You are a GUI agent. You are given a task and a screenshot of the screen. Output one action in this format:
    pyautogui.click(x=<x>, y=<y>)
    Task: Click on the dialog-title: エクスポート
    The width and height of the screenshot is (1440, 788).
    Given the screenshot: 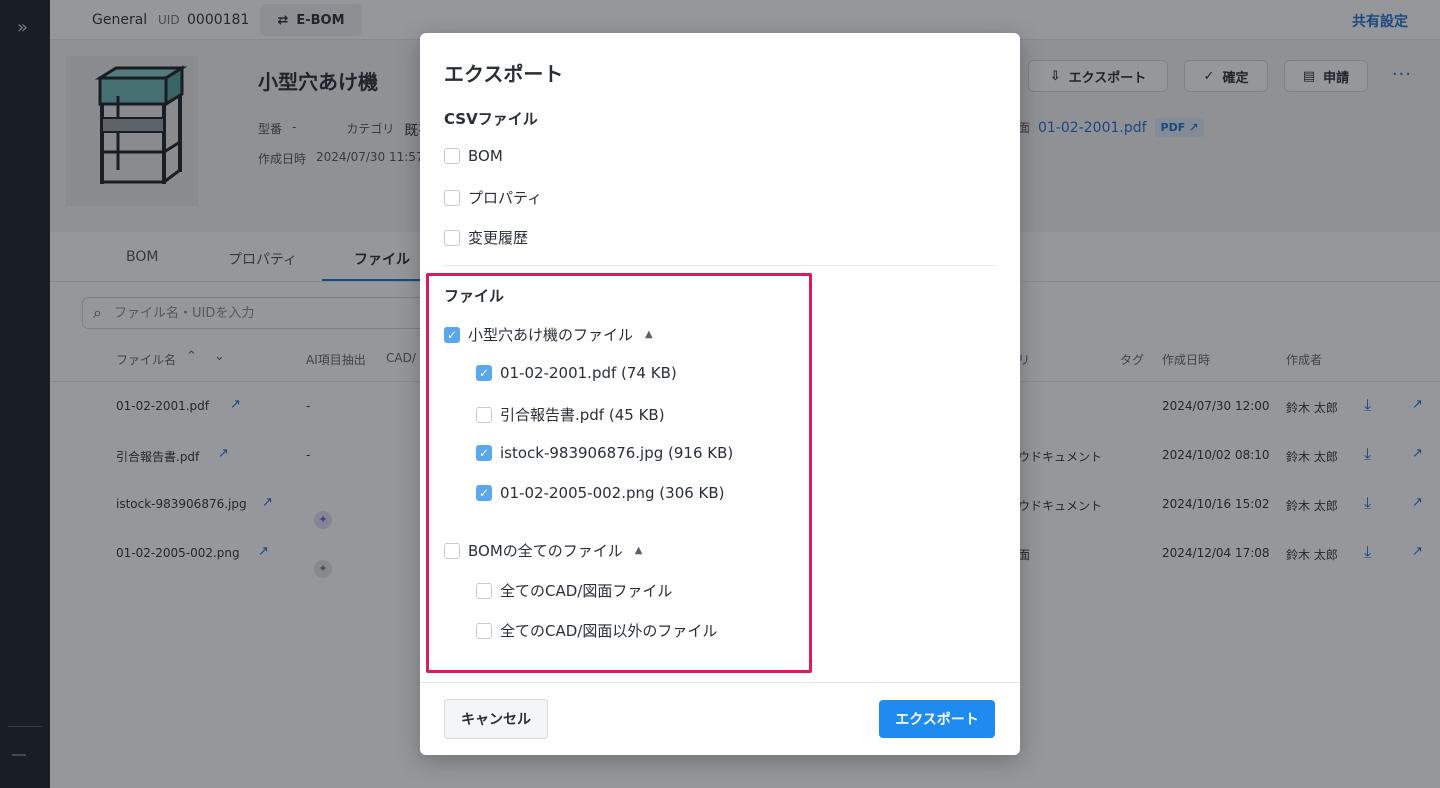 What is the action you would take?
    pyautogui.click(x=504, y=74)
    